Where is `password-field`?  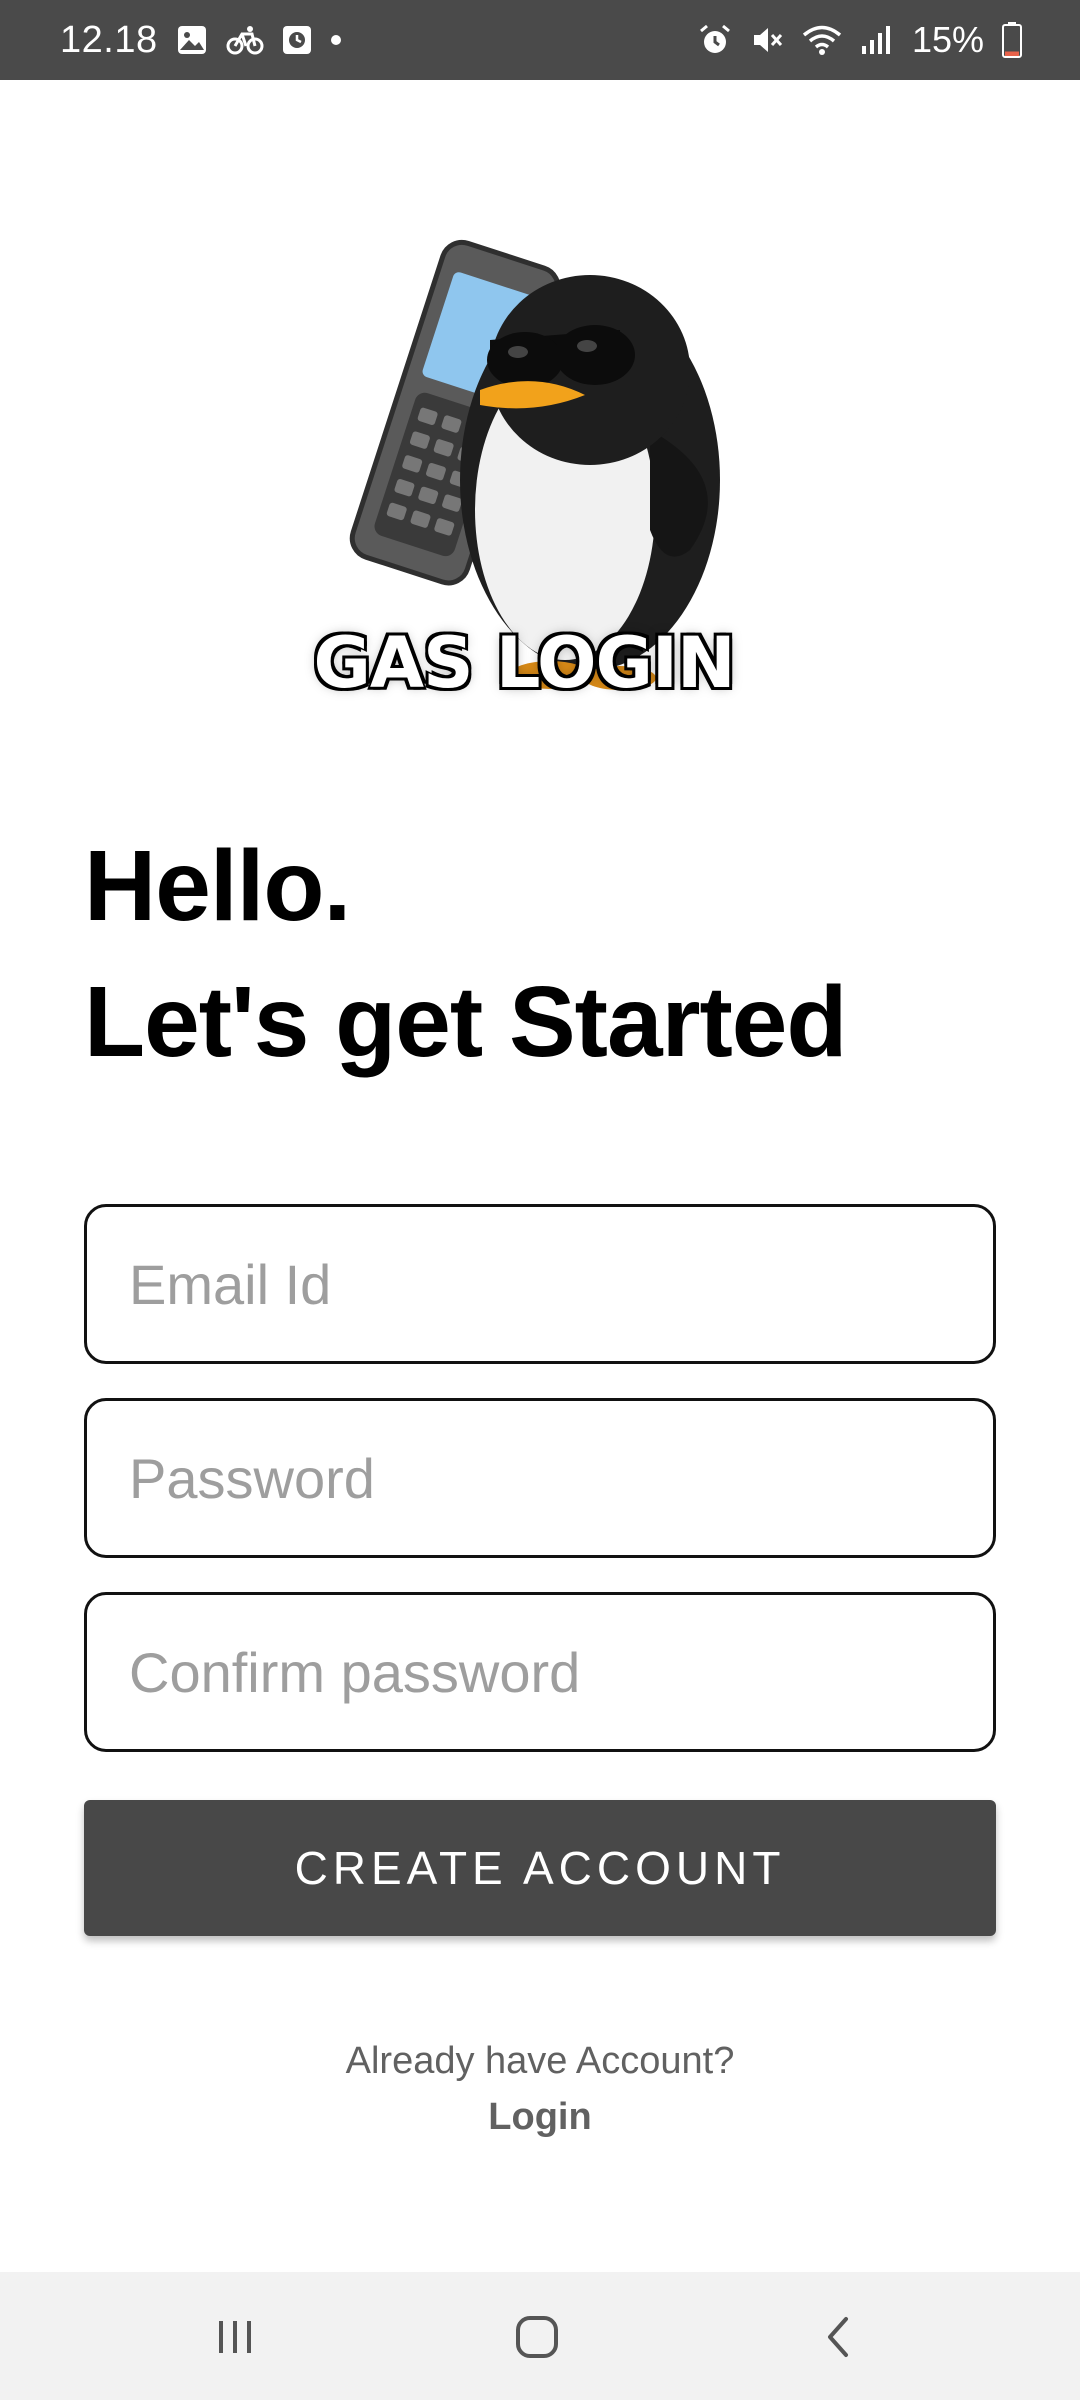 password-field is located at coordinates (540, 1478).